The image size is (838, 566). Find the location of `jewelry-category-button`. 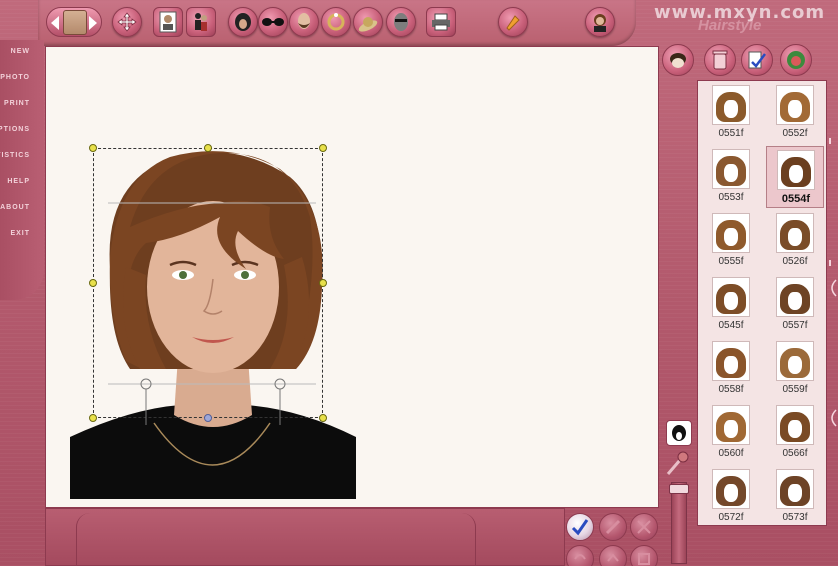

jewelry-category-button is located at coordinates (336, 22).